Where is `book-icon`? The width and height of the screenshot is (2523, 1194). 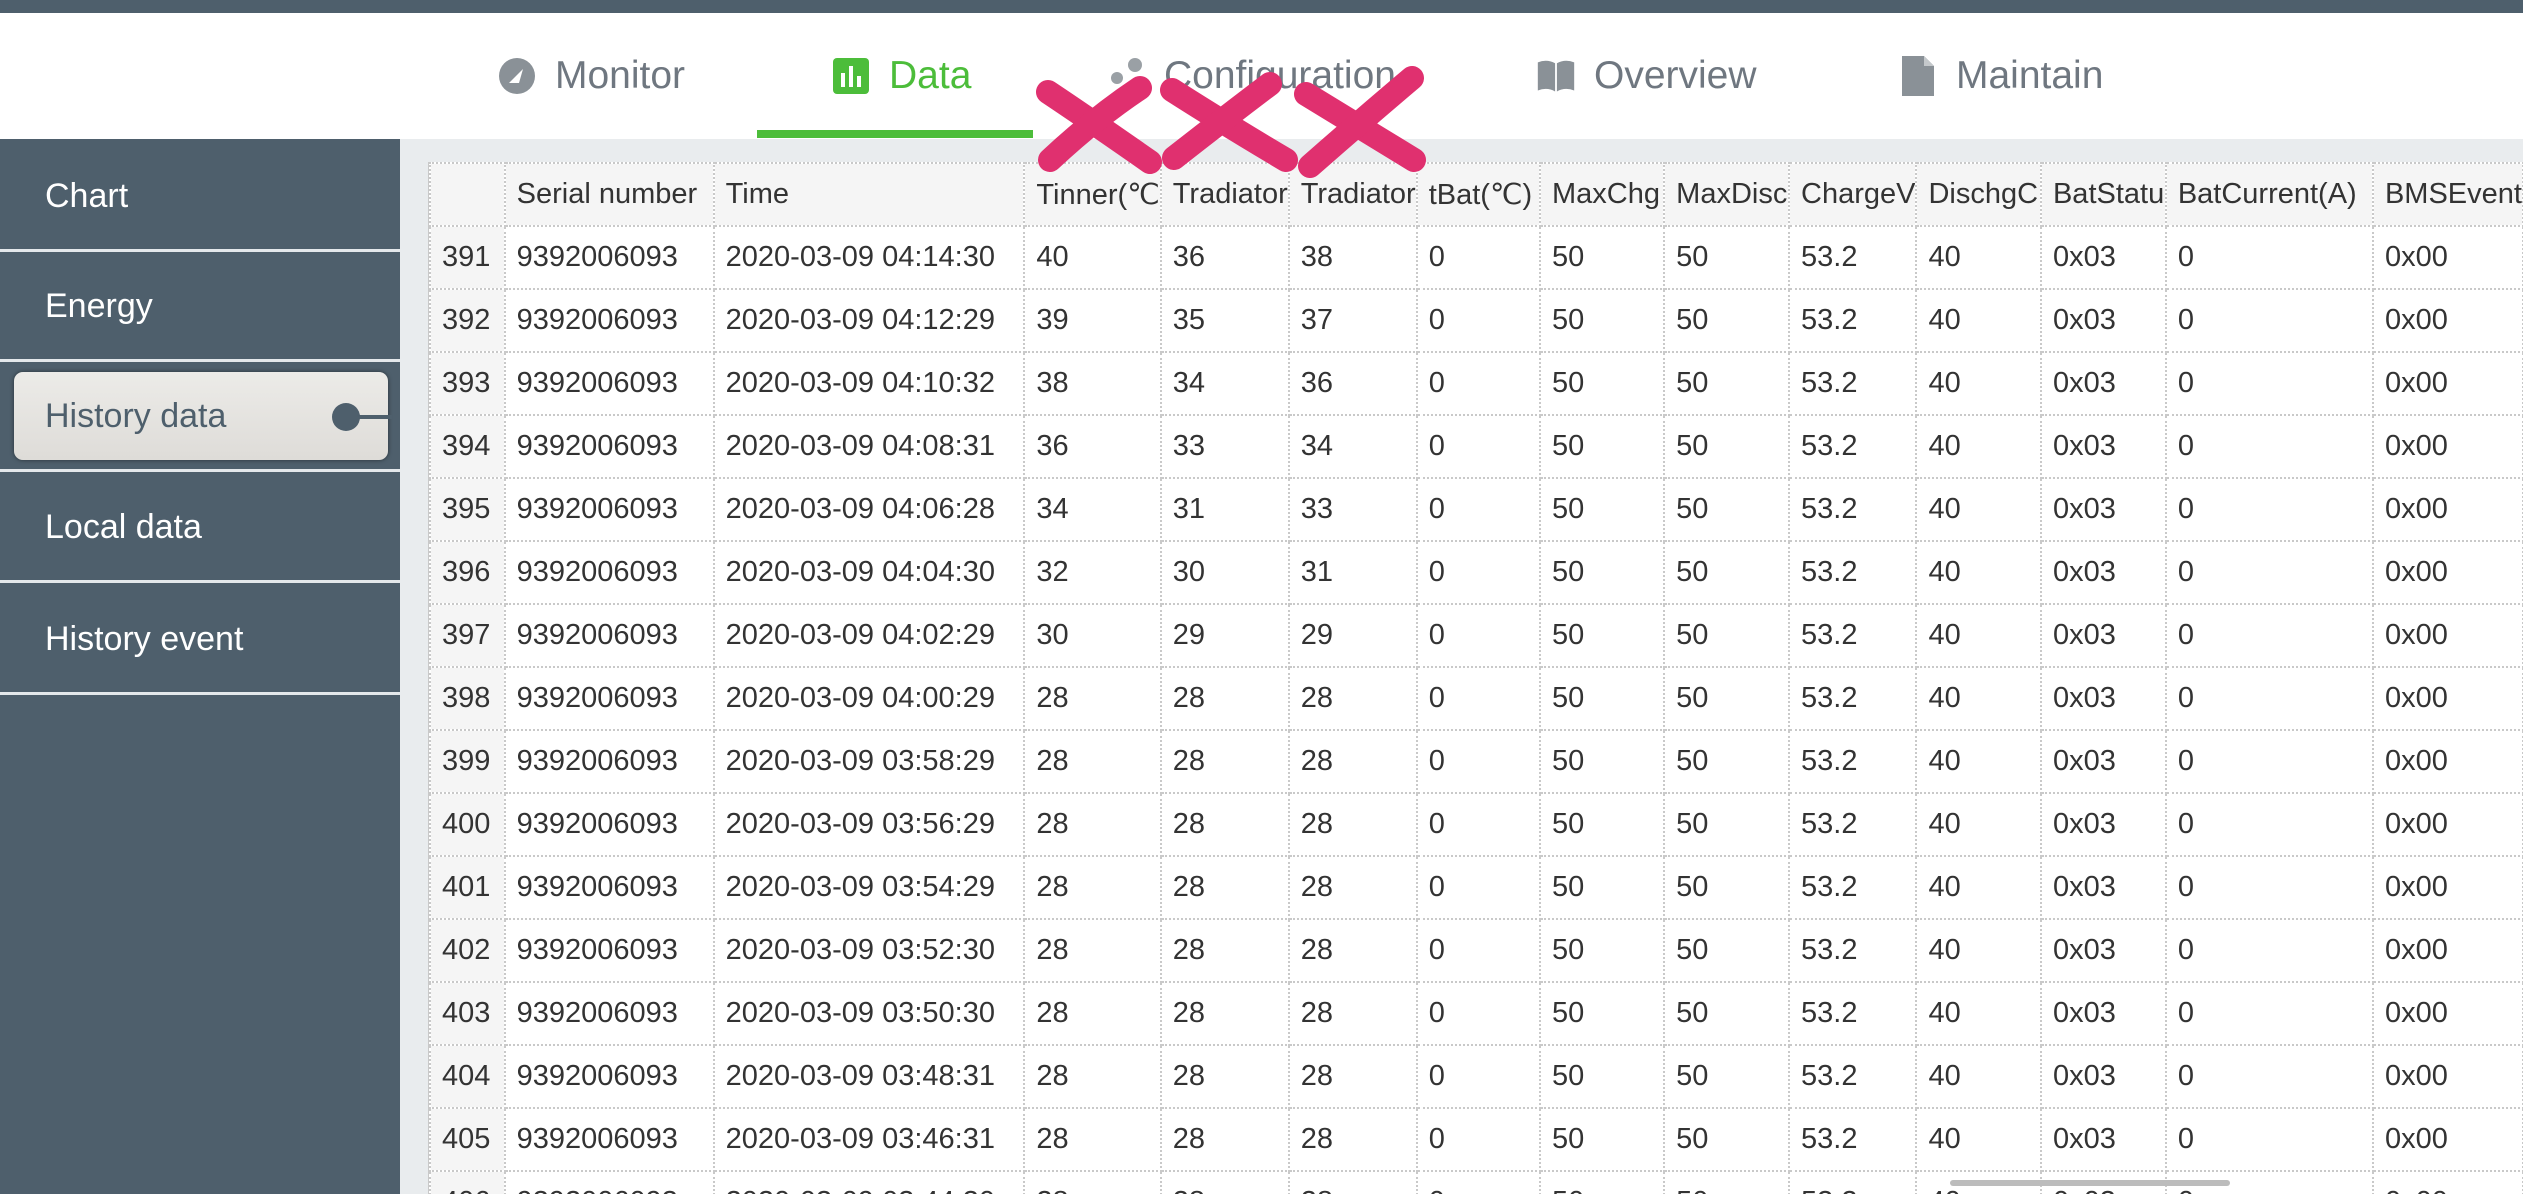
book-icon is located at coordinates (1556, 76).